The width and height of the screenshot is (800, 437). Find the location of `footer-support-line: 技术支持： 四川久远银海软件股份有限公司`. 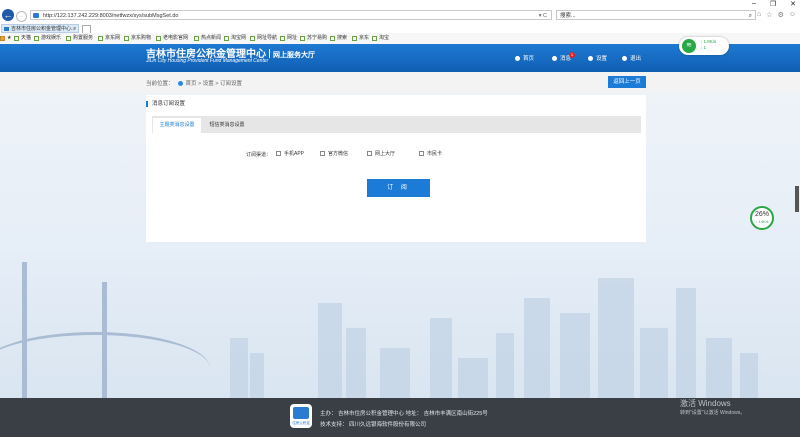

footer-support-line: 技术支持： 四川久远银海软件股份有限公司 is located at coordinates (373, 425).